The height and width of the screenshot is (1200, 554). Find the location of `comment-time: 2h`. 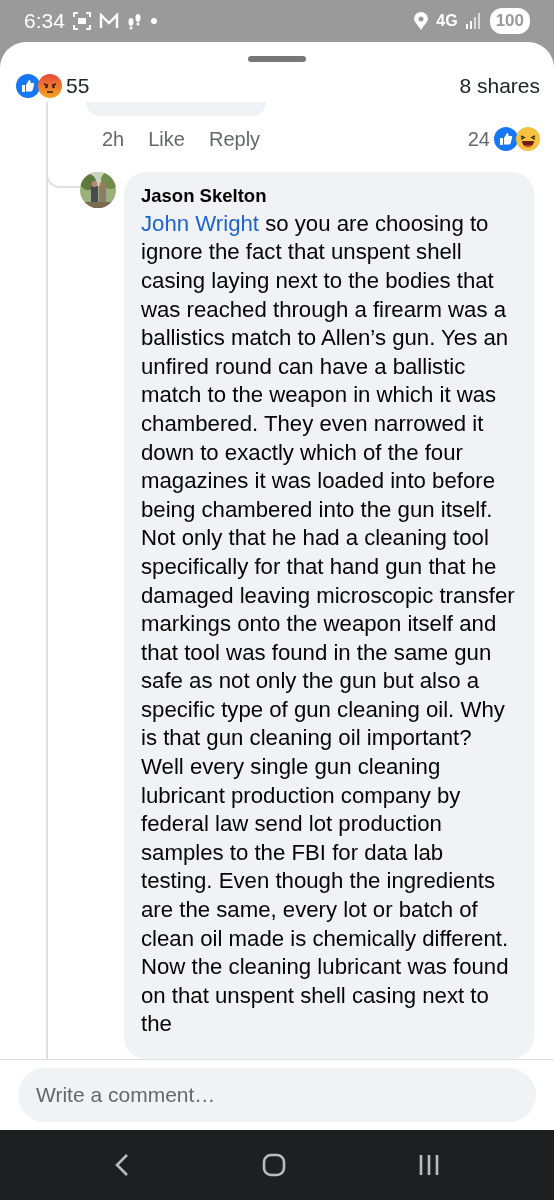

comment-time: 2h is located at coordinates (113, 140).